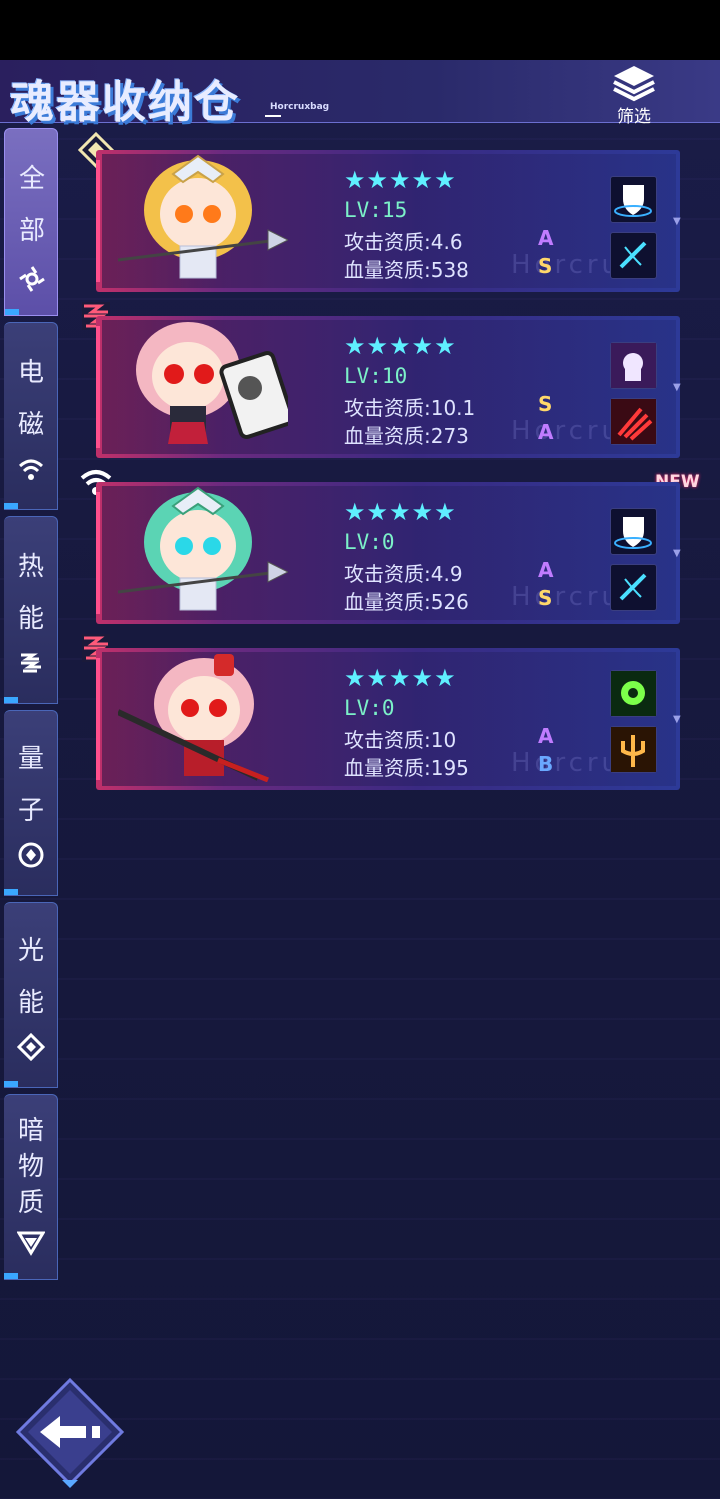  Describe the element at coordinates (30, 785) in the screenshot. I see `tab-label: 量 子` at that location.